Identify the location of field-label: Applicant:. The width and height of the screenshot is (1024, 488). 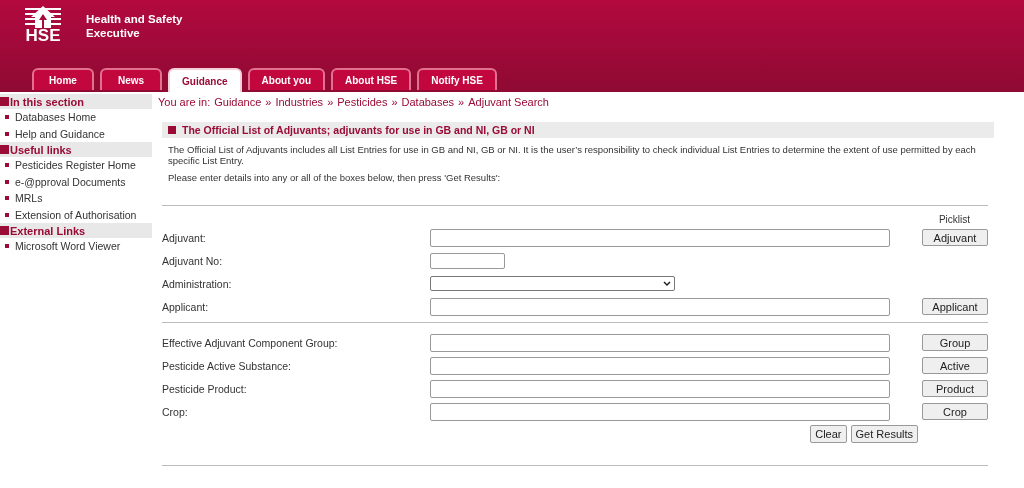
(186, 306).